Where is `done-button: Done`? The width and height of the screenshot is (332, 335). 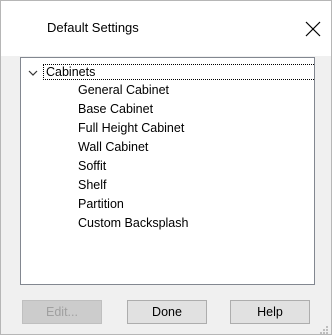 done-button: Done is located at coordinates (167, 312).